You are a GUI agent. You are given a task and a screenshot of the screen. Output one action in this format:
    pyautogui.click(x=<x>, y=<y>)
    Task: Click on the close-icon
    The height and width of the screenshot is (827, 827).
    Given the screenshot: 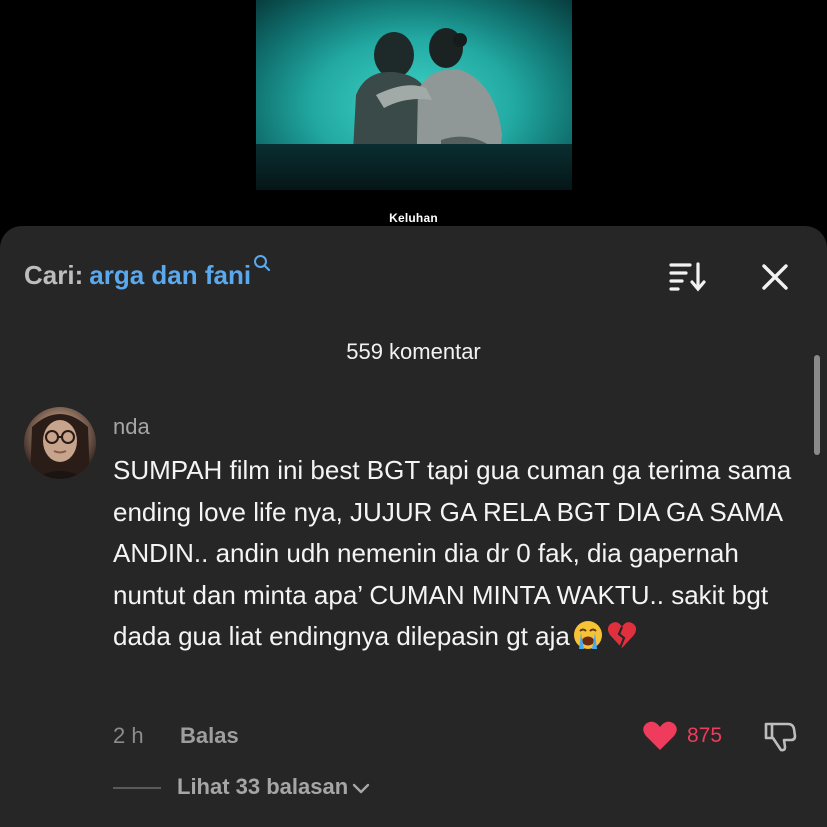 What is the action you would take?
    pyautogui.click(x=775, y=277)
    